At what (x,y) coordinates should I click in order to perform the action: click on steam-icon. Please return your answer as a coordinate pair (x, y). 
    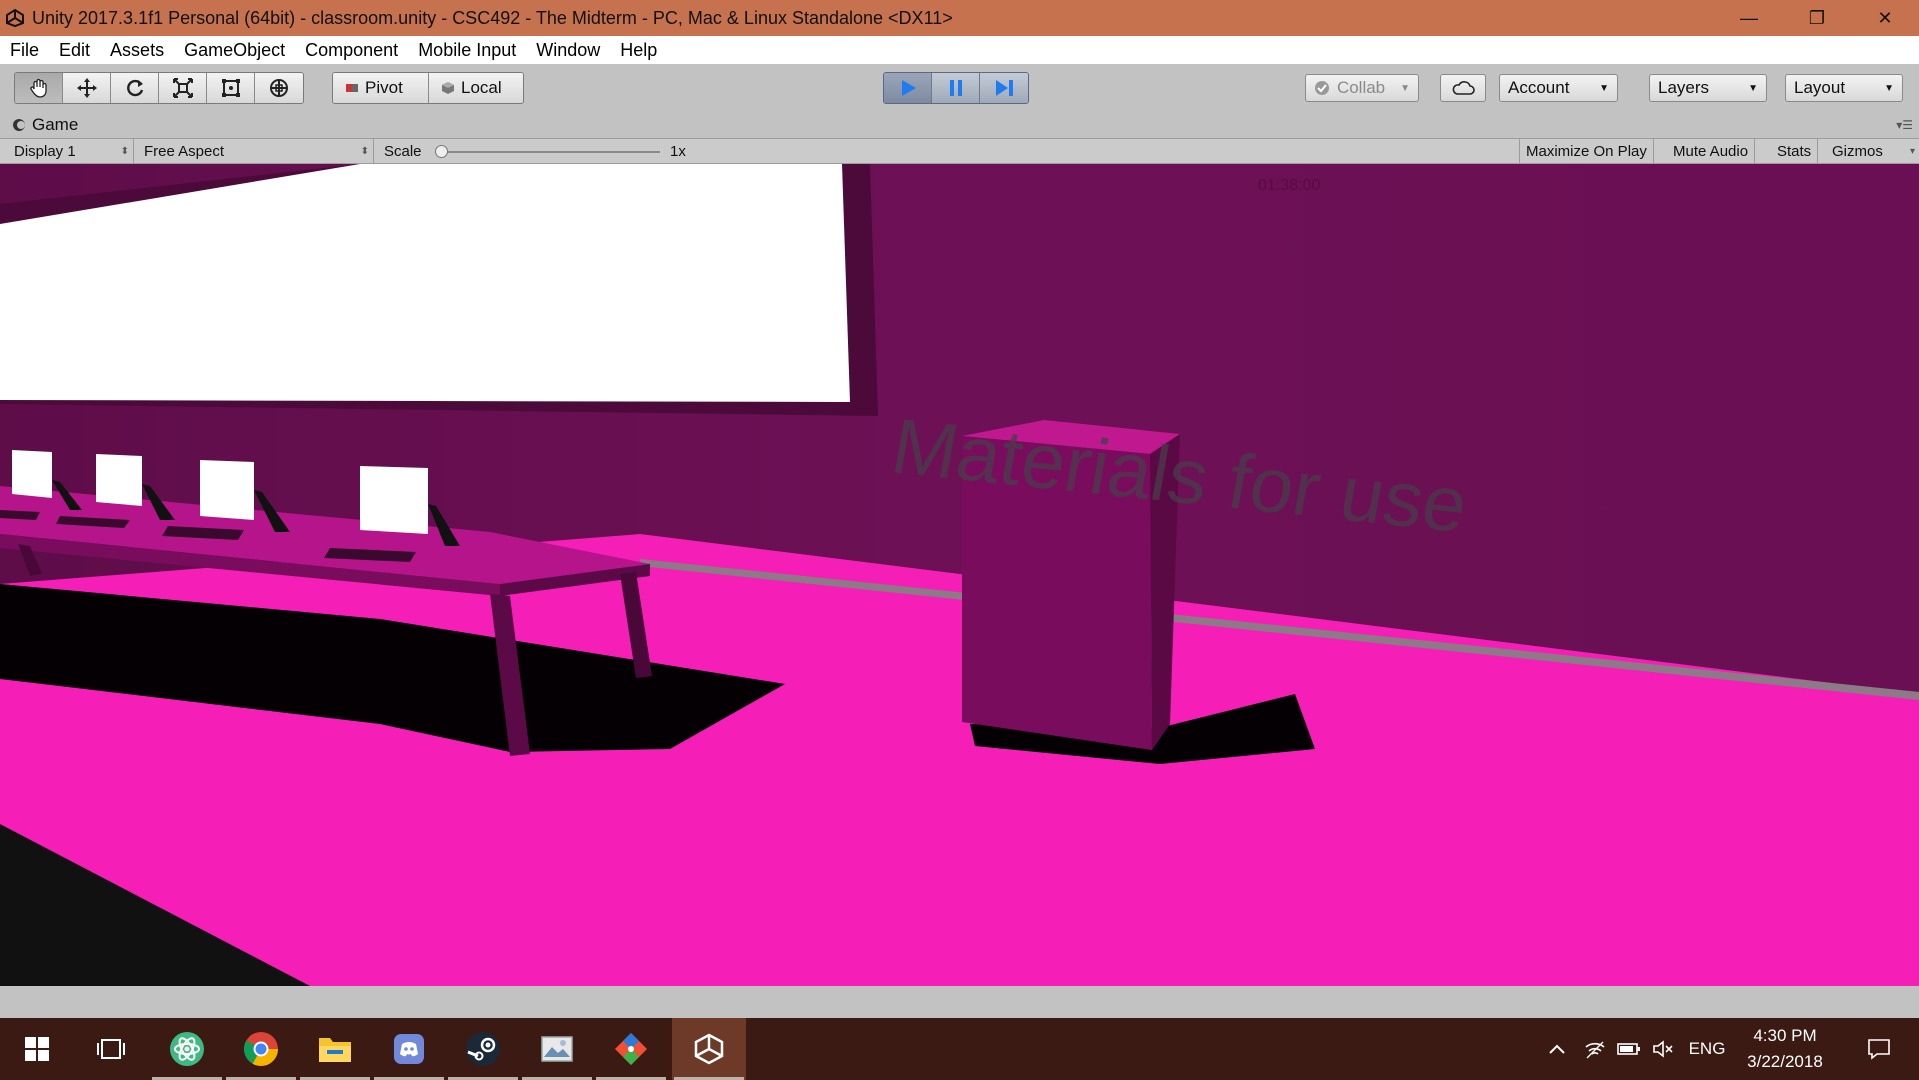
    Looking at the image, I should click on (483, 1049).